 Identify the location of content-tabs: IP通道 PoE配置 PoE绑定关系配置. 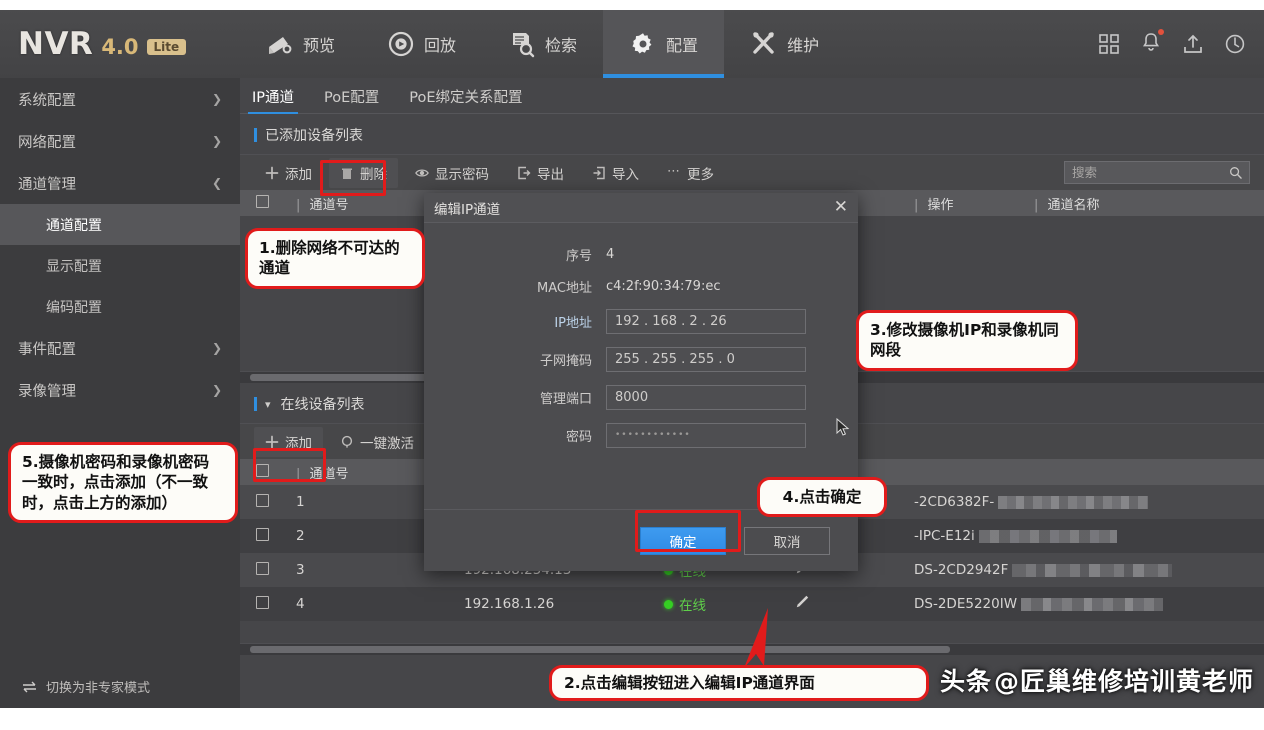
(752, 96).